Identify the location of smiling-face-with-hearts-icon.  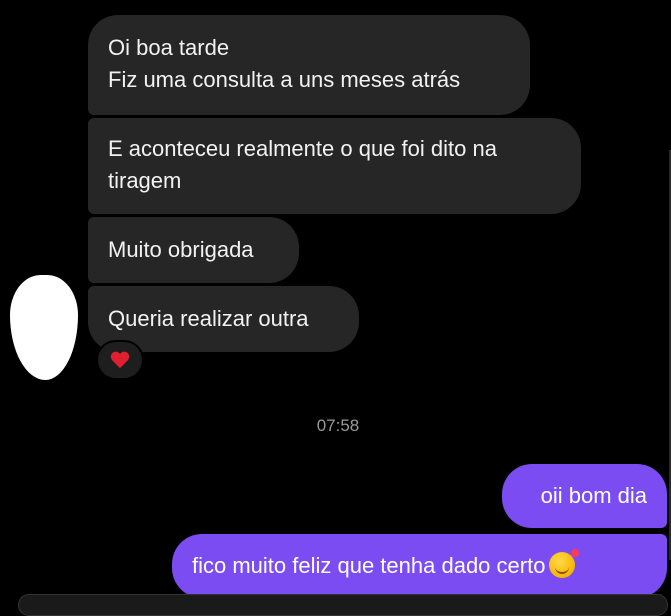
(564, 563).